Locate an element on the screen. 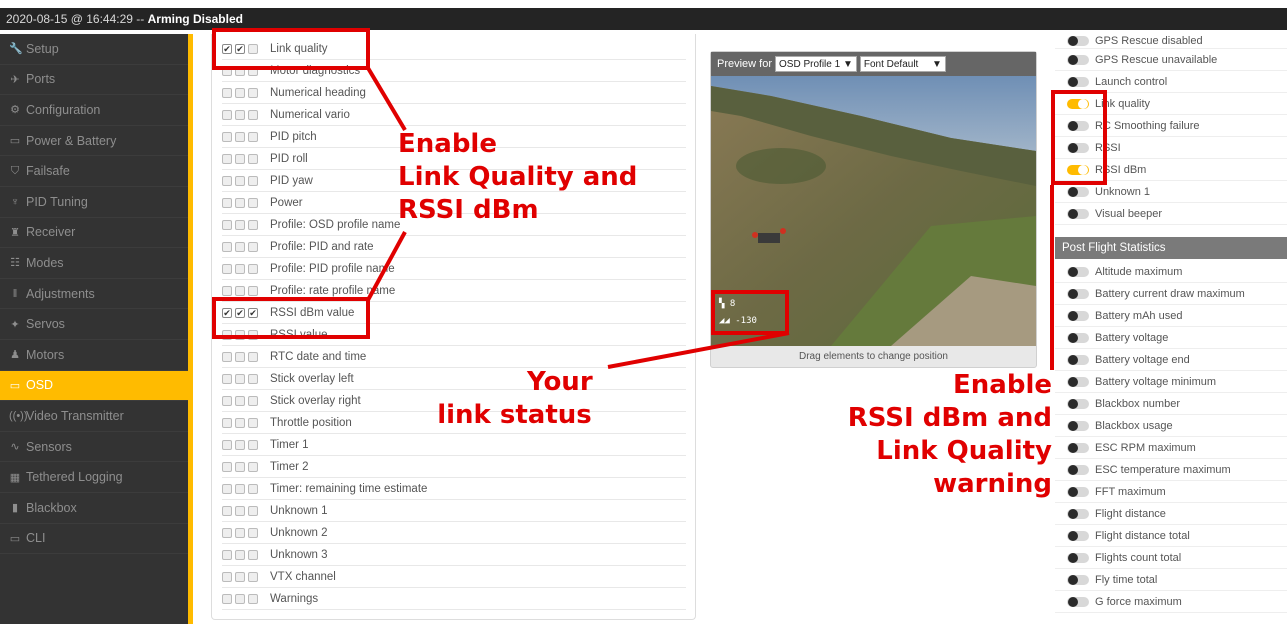 This screenshot has width=1287, height=624. annotation-line: Link Quality and is located at coordinates (518, 177).